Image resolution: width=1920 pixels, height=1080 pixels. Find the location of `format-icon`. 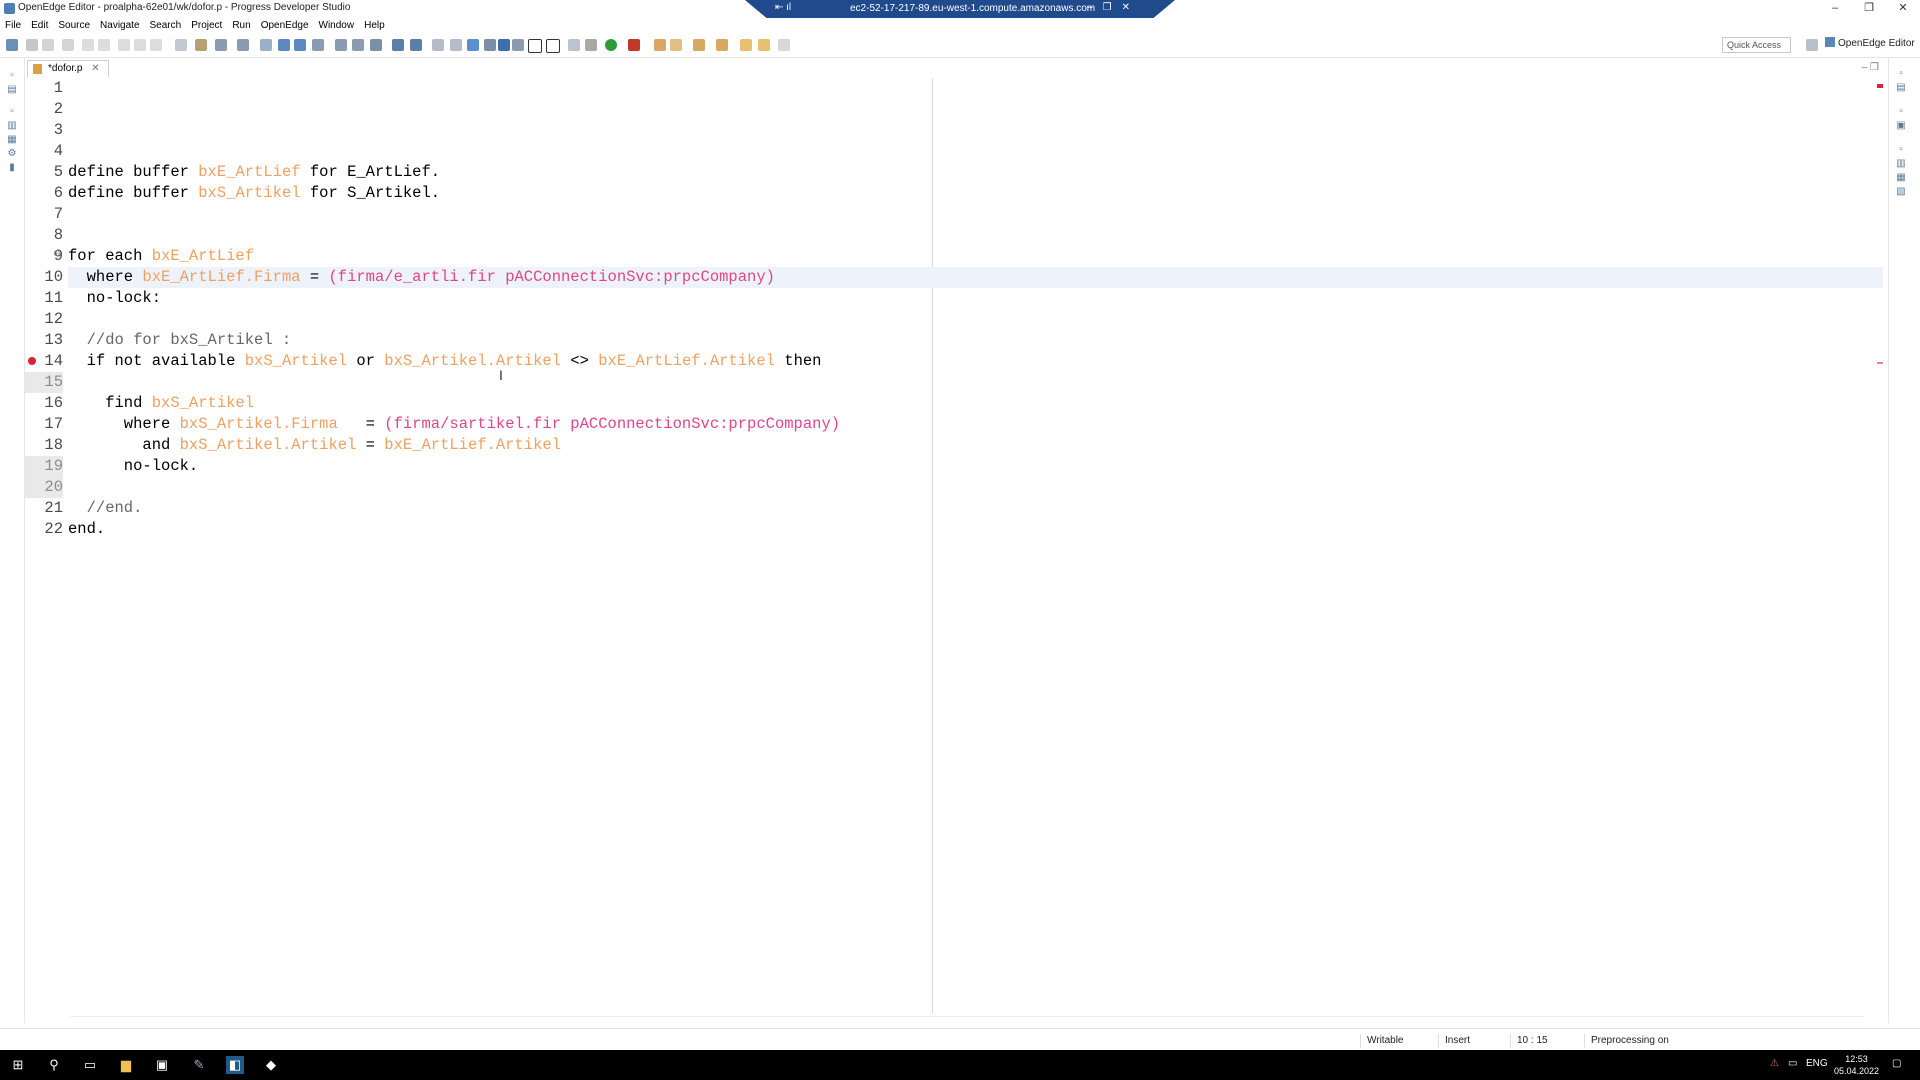

format-icon is located at coordinates (266, 45).